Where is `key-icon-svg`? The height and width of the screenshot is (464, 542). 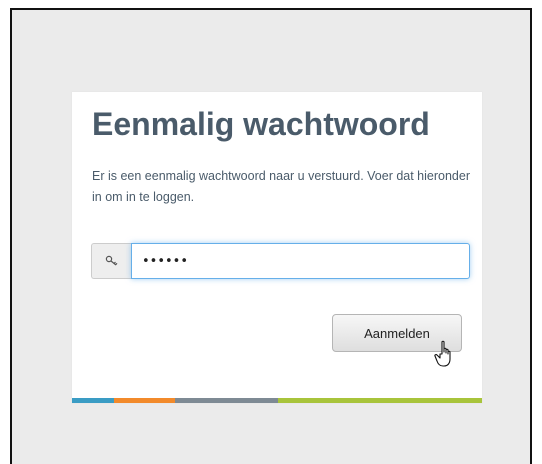
key-icon-svg is located at coordinates (111, 260).